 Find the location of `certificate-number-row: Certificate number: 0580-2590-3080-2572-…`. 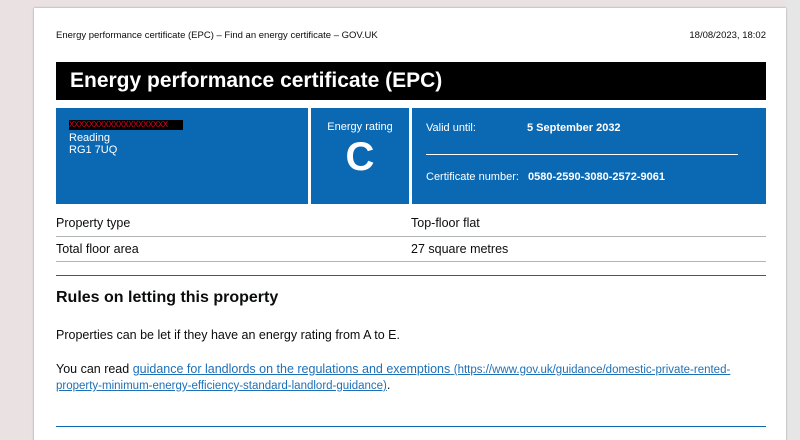

certificate-number-row: Certificate number: 0580-2590-3080-2572-… is located at coordinates (545, 177).